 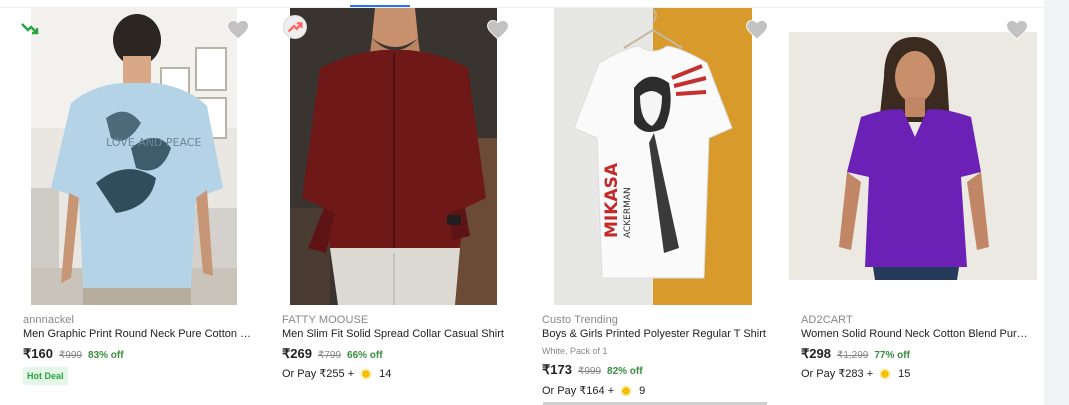 I want to click on product-image: LOVE AND PEACE, so click(x=134, y=156).